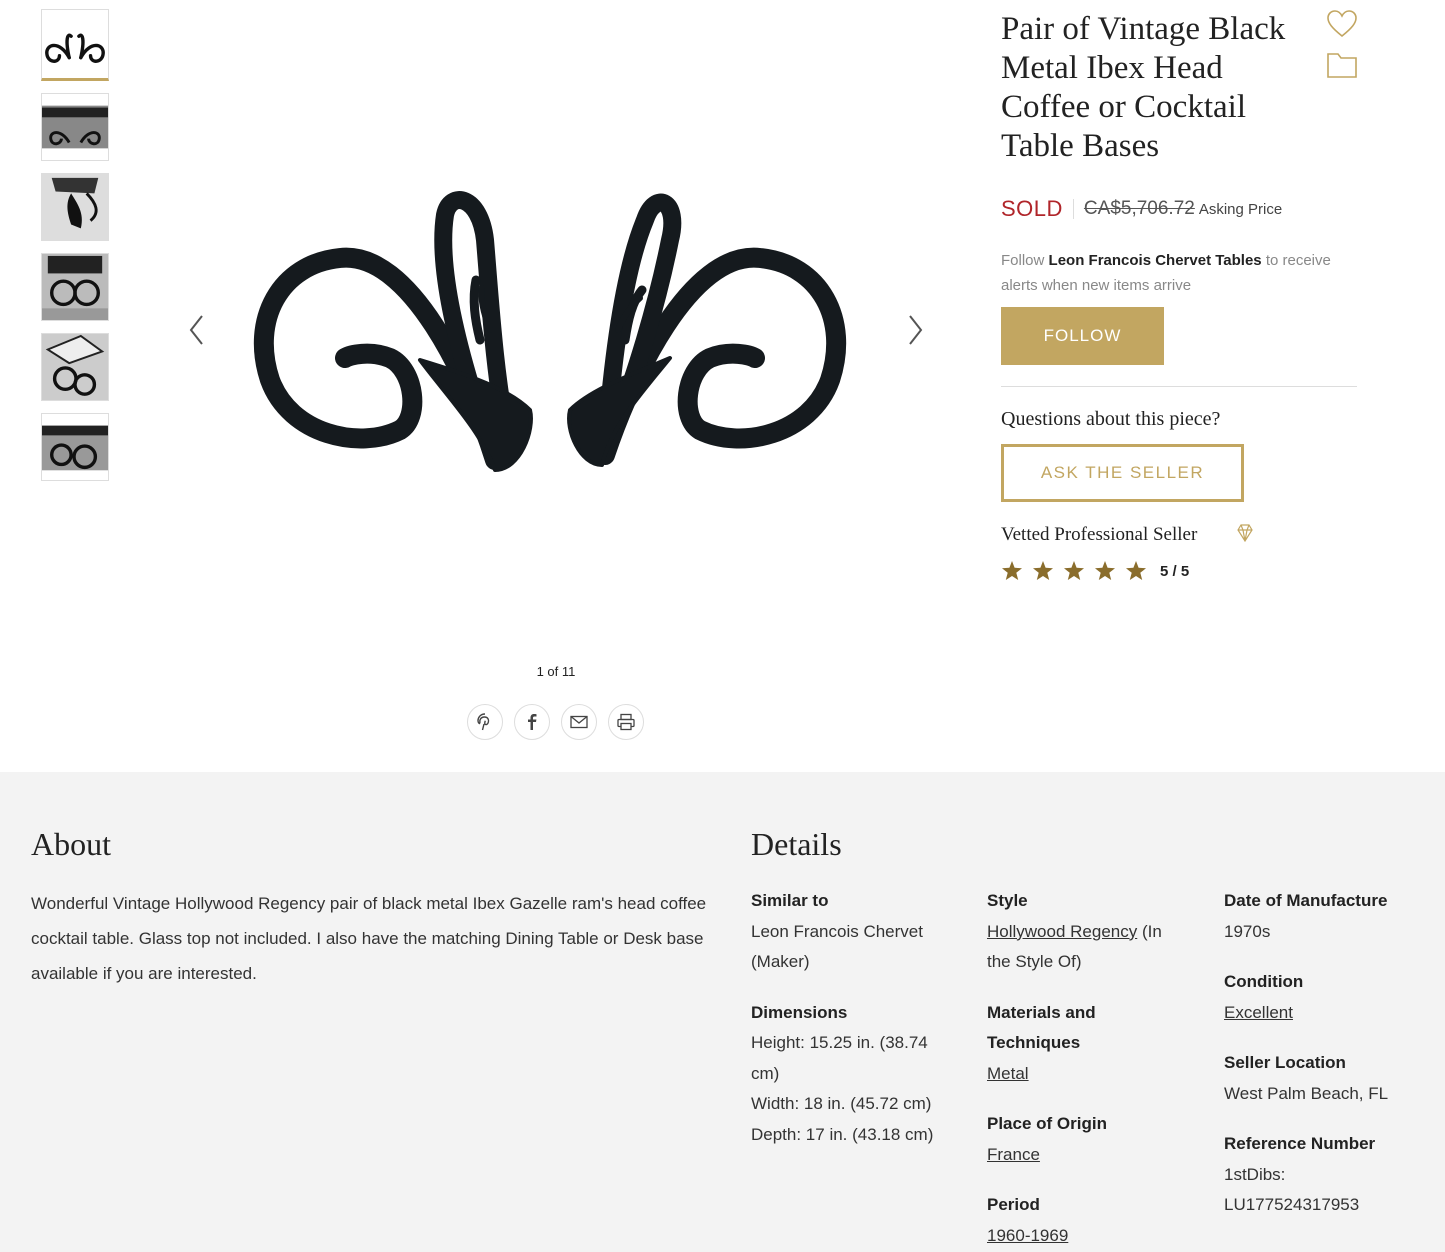 Image resolution: width=1445 pixels, height=1252 pixels. Describe the element at coordinates (626, 722) in the screenshot. I see `print-icon` at that location.